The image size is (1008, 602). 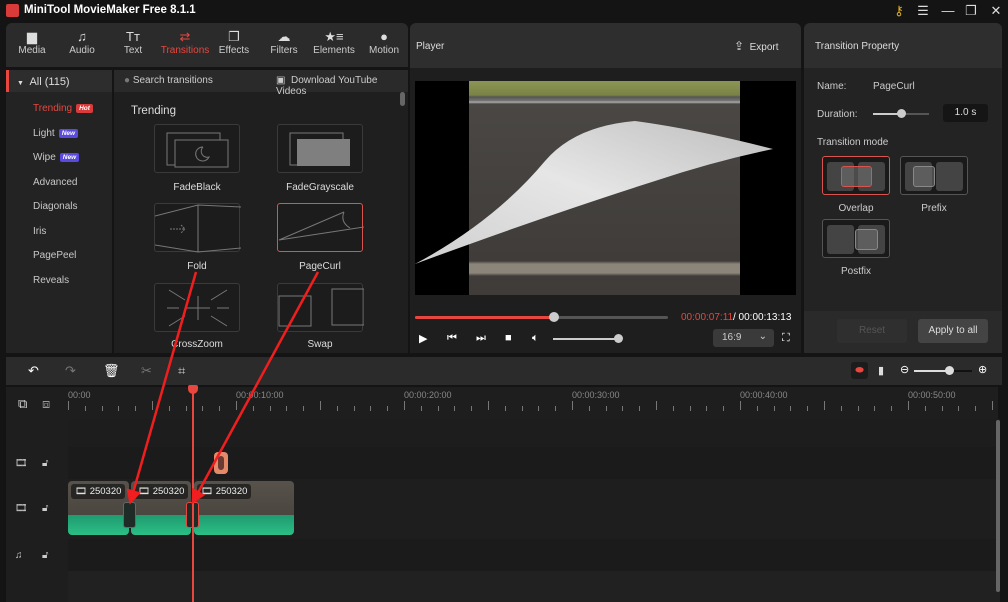 I want to click on video-track-icon: 🎞︎, so click(x=21, y=463).